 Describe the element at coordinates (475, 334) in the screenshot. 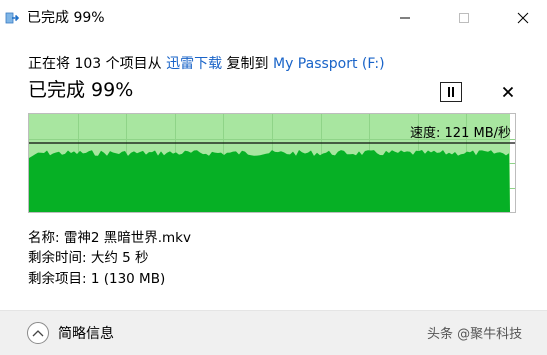

I see `watermark: 头条 @聚牛科技` at that location.